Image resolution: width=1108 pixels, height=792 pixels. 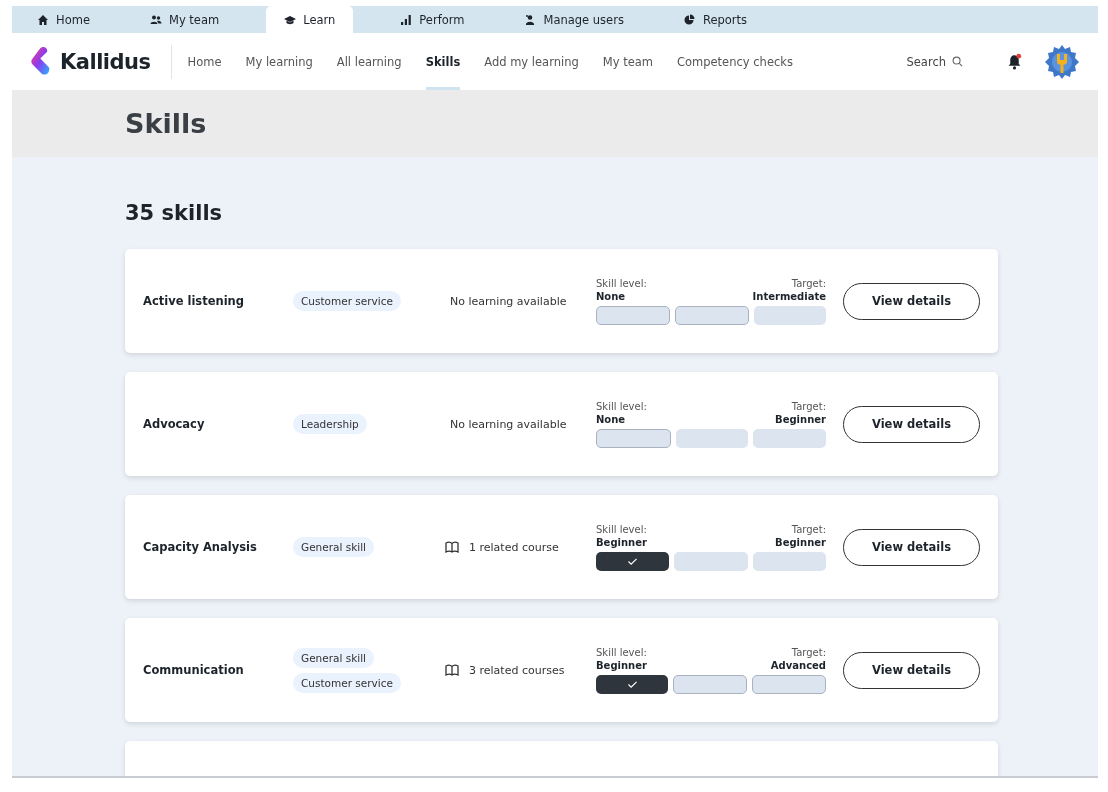 I want to click on nav-link: Competency checks, so click(x=734, y=61).